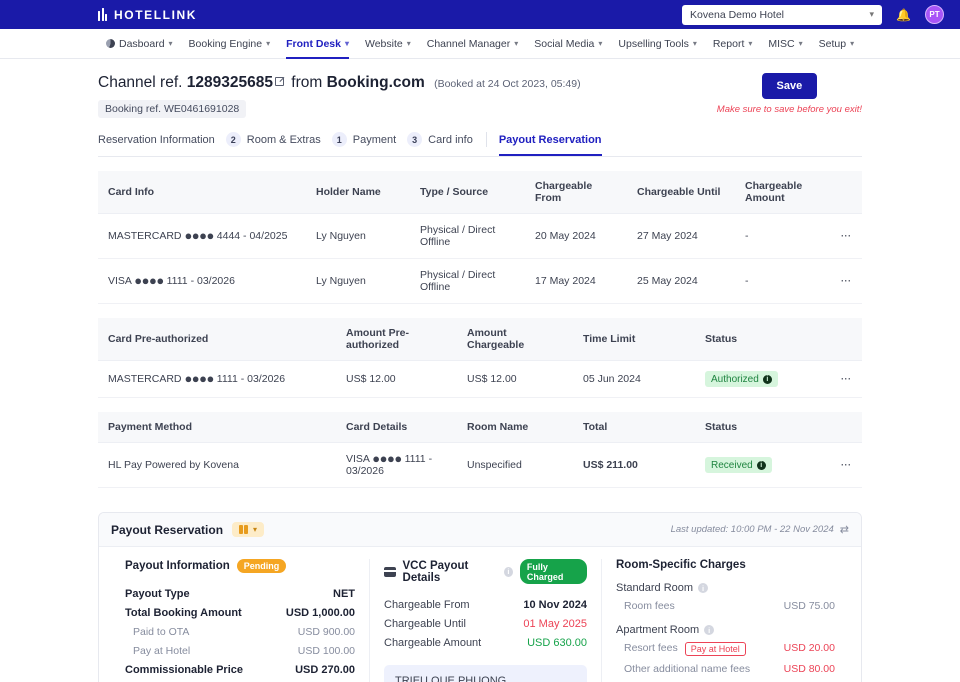  What do you see at coordinates (903, 15) in the screenshot?
I see `bell-icon: 🔔` at bounding box center [903, 15].